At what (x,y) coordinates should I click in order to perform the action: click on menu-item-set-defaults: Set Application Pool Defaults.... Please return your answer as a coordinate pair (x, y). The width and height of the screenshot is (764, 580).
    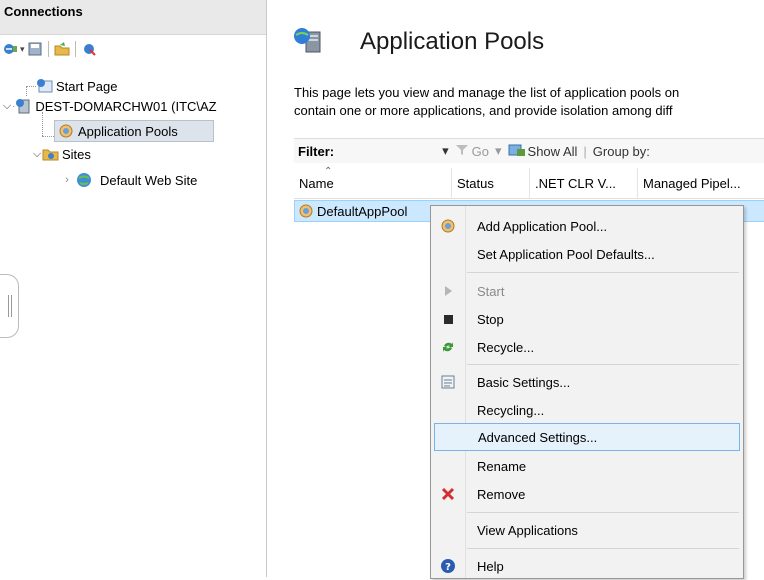
    Looking at the image, I should click on (587, 254).